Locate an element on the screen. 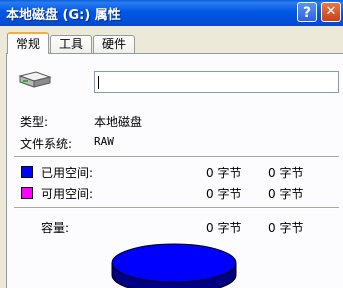 The height and width of the screenshot is (288, 343). tab-strip: 常规 工具 硬件 is located at coordinates (71, 43).